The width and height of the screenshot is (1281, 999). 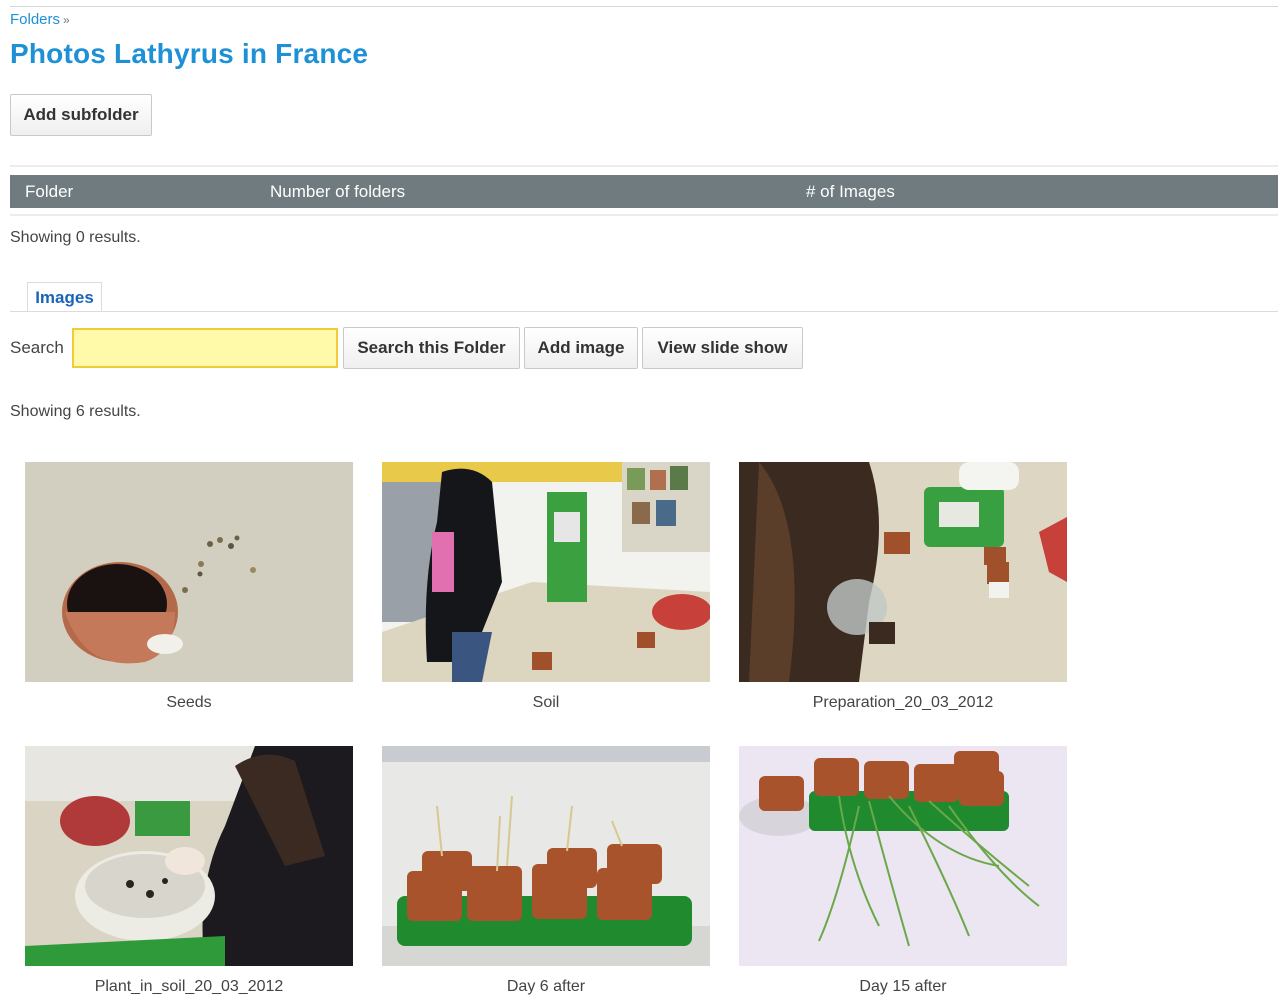 I want to click on image-thumbnail-day-15-after, so click(x=903, y=856).